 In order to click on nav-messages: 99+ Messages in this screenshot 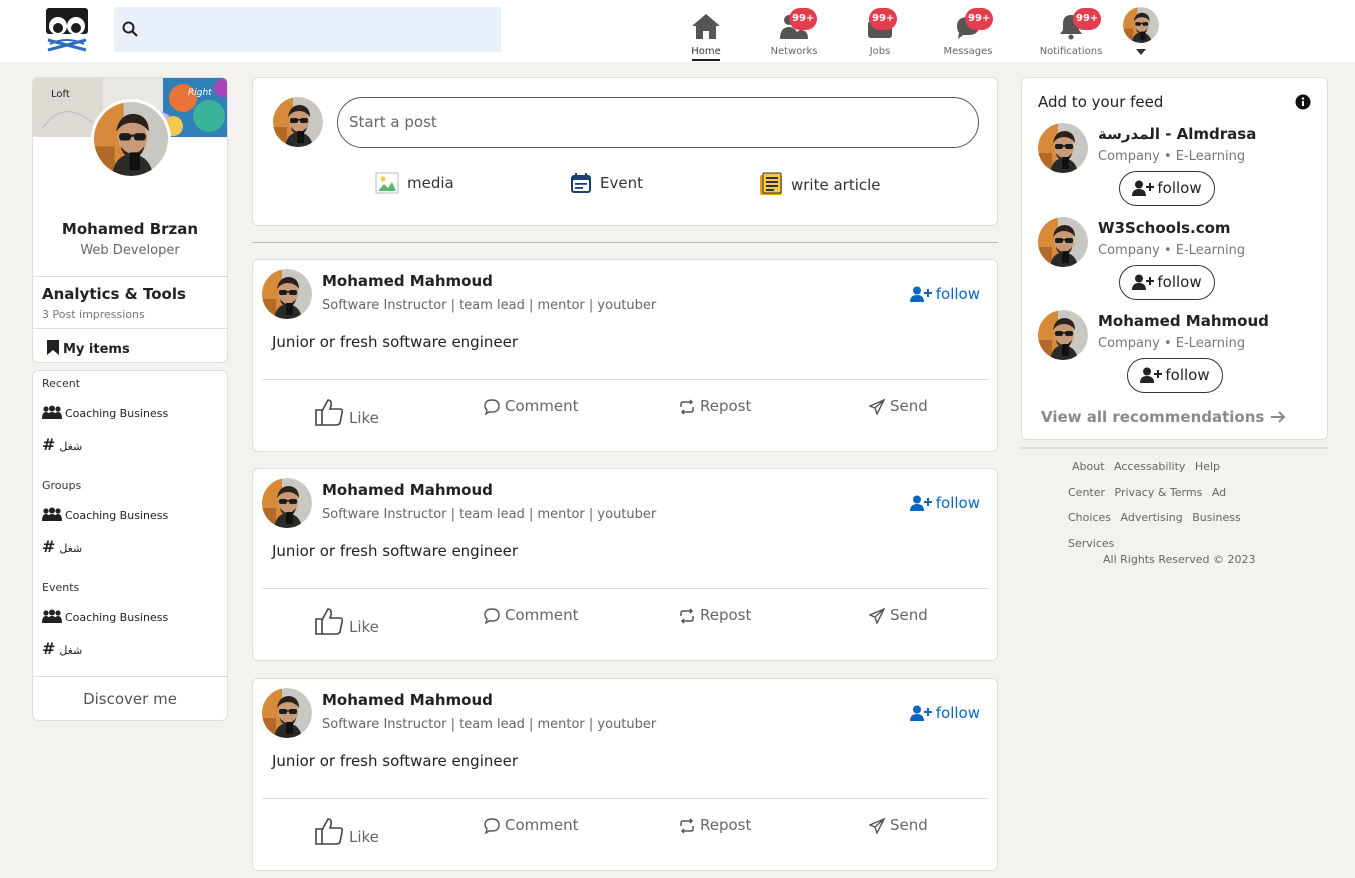, I will do `click(968, 35)`.